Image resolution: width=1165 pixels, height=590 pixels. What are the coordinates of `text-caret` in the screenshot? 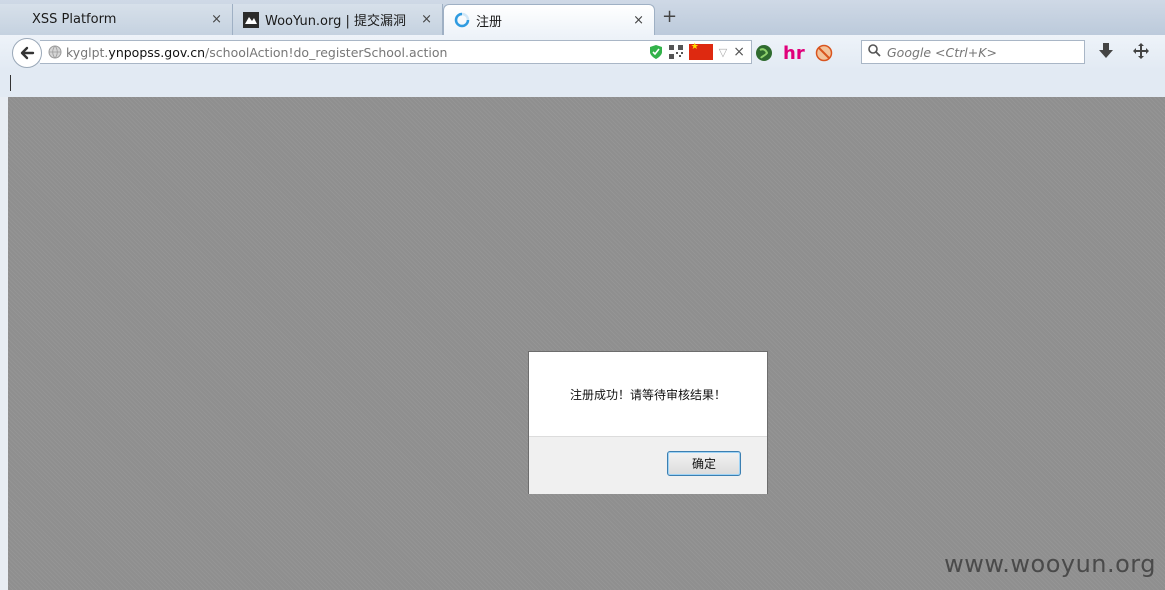 It's located at (10, 83).